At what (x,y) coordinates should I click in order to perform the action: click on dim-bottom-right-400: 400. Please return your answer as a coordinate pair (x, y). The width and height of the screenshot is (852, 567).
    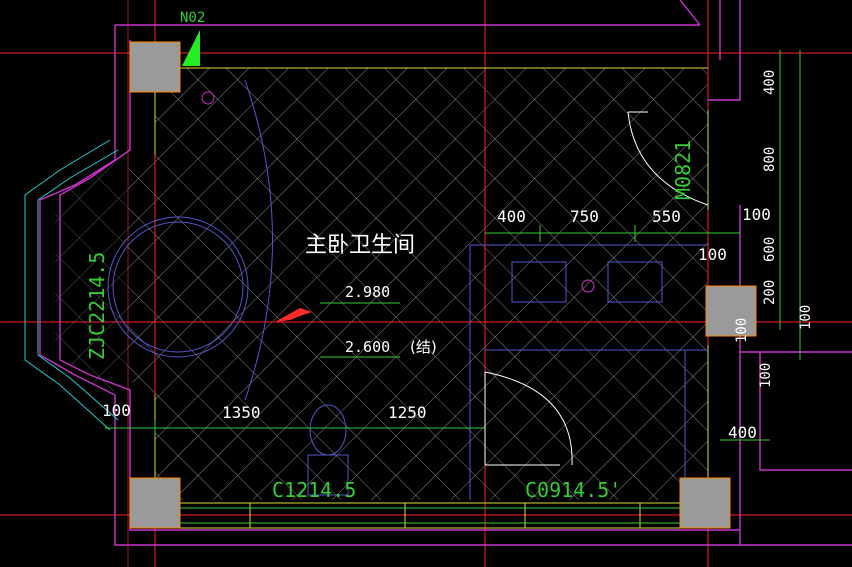
    Looking at the image, I should click on (742, 432).